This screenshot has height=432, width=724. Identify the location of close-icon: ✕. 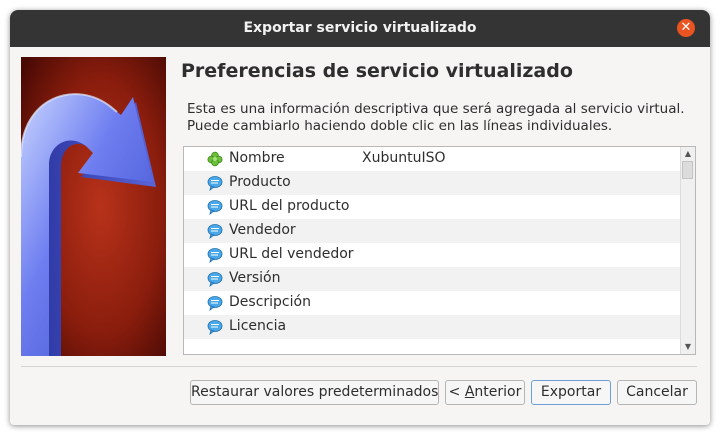
(686, 27).